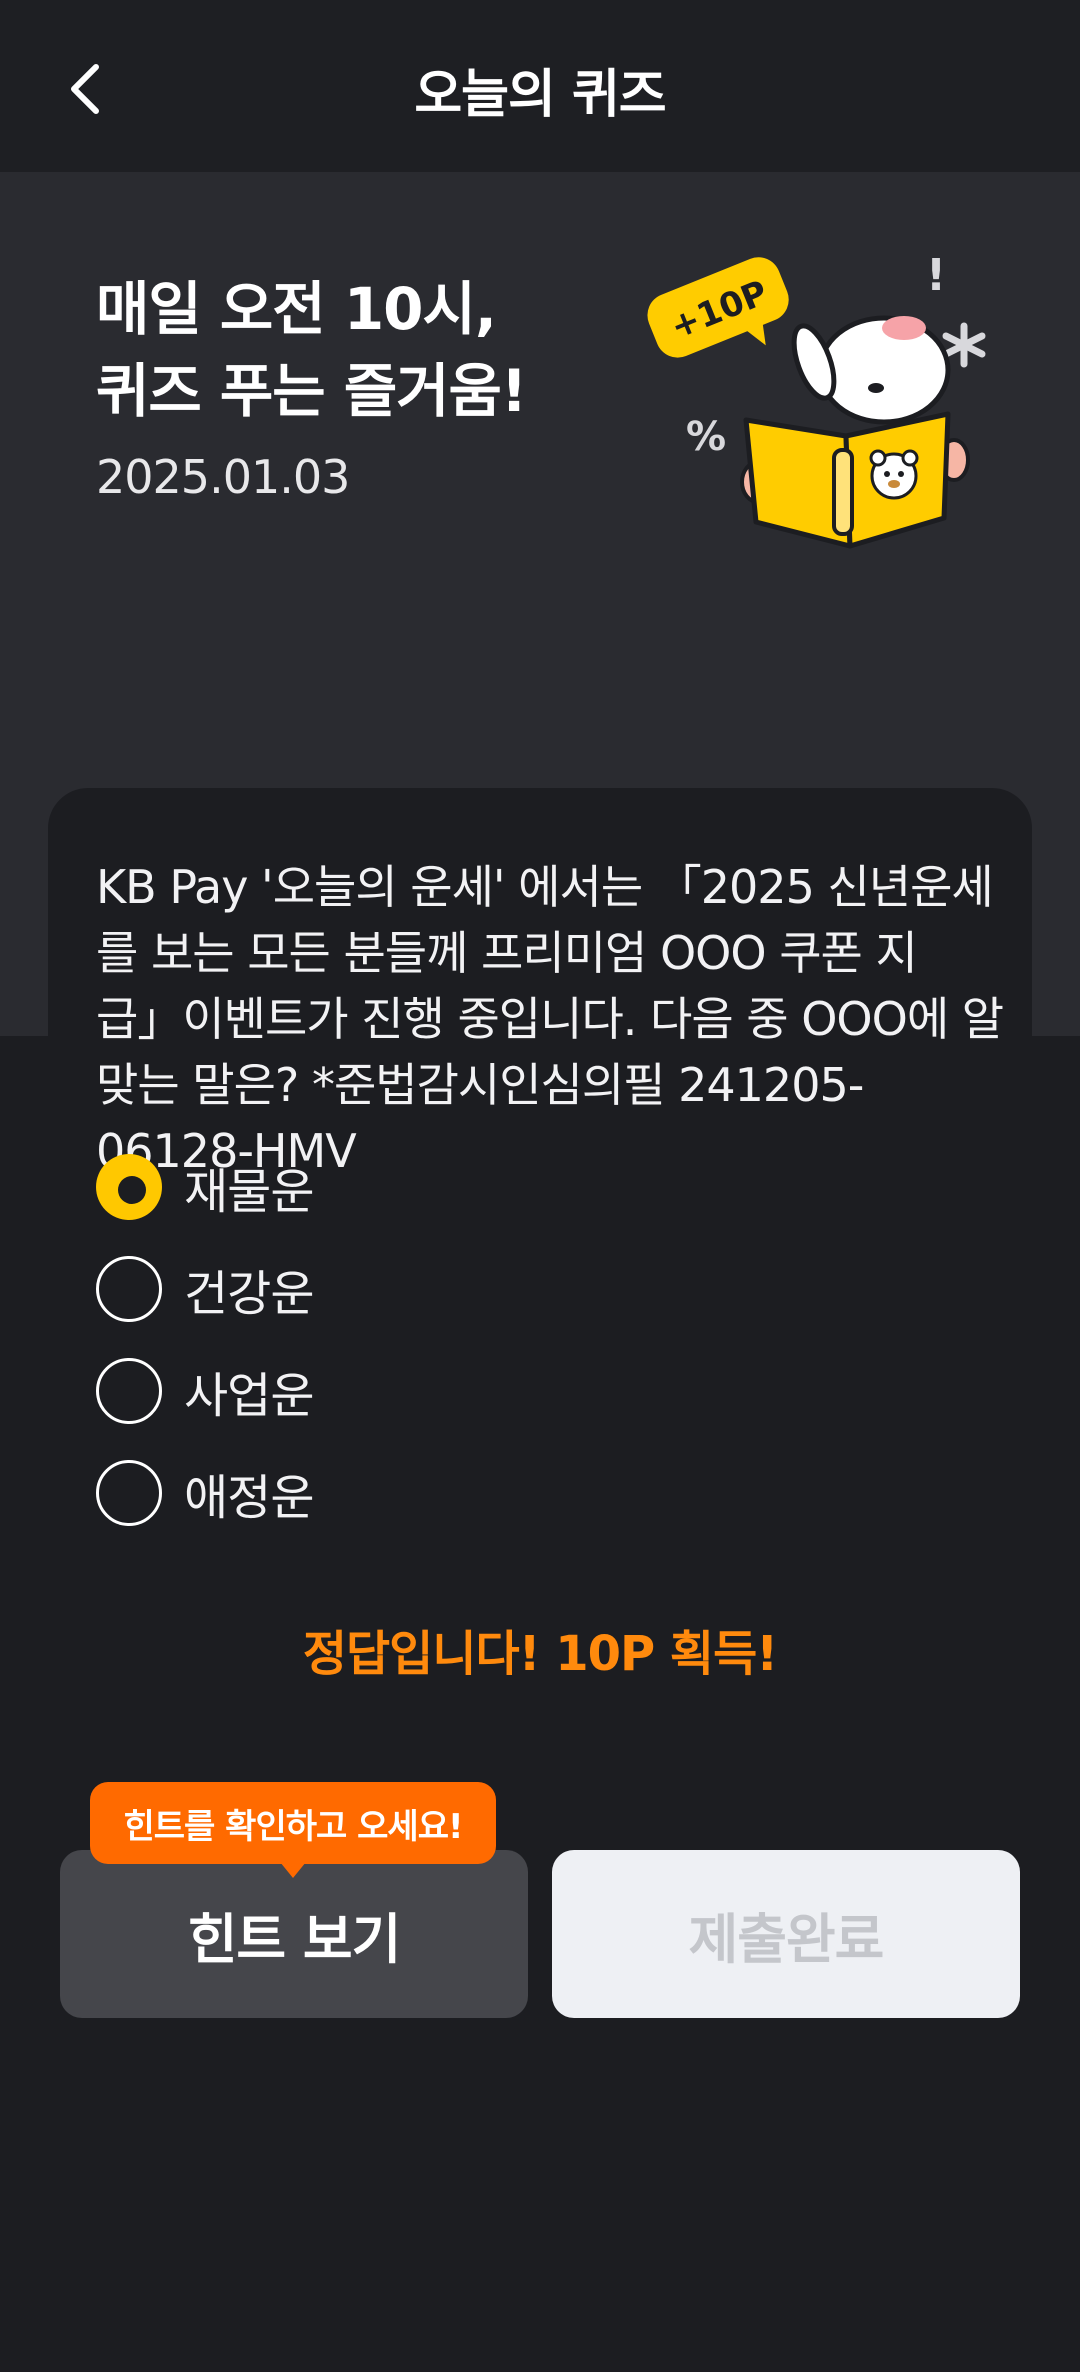 The height and width of the screenshot is (2372, 1080). Describe the element at coordinates (296, 309) in the screenshot. I see `hero-title-line1: 매일 오전 10시,` at that location.